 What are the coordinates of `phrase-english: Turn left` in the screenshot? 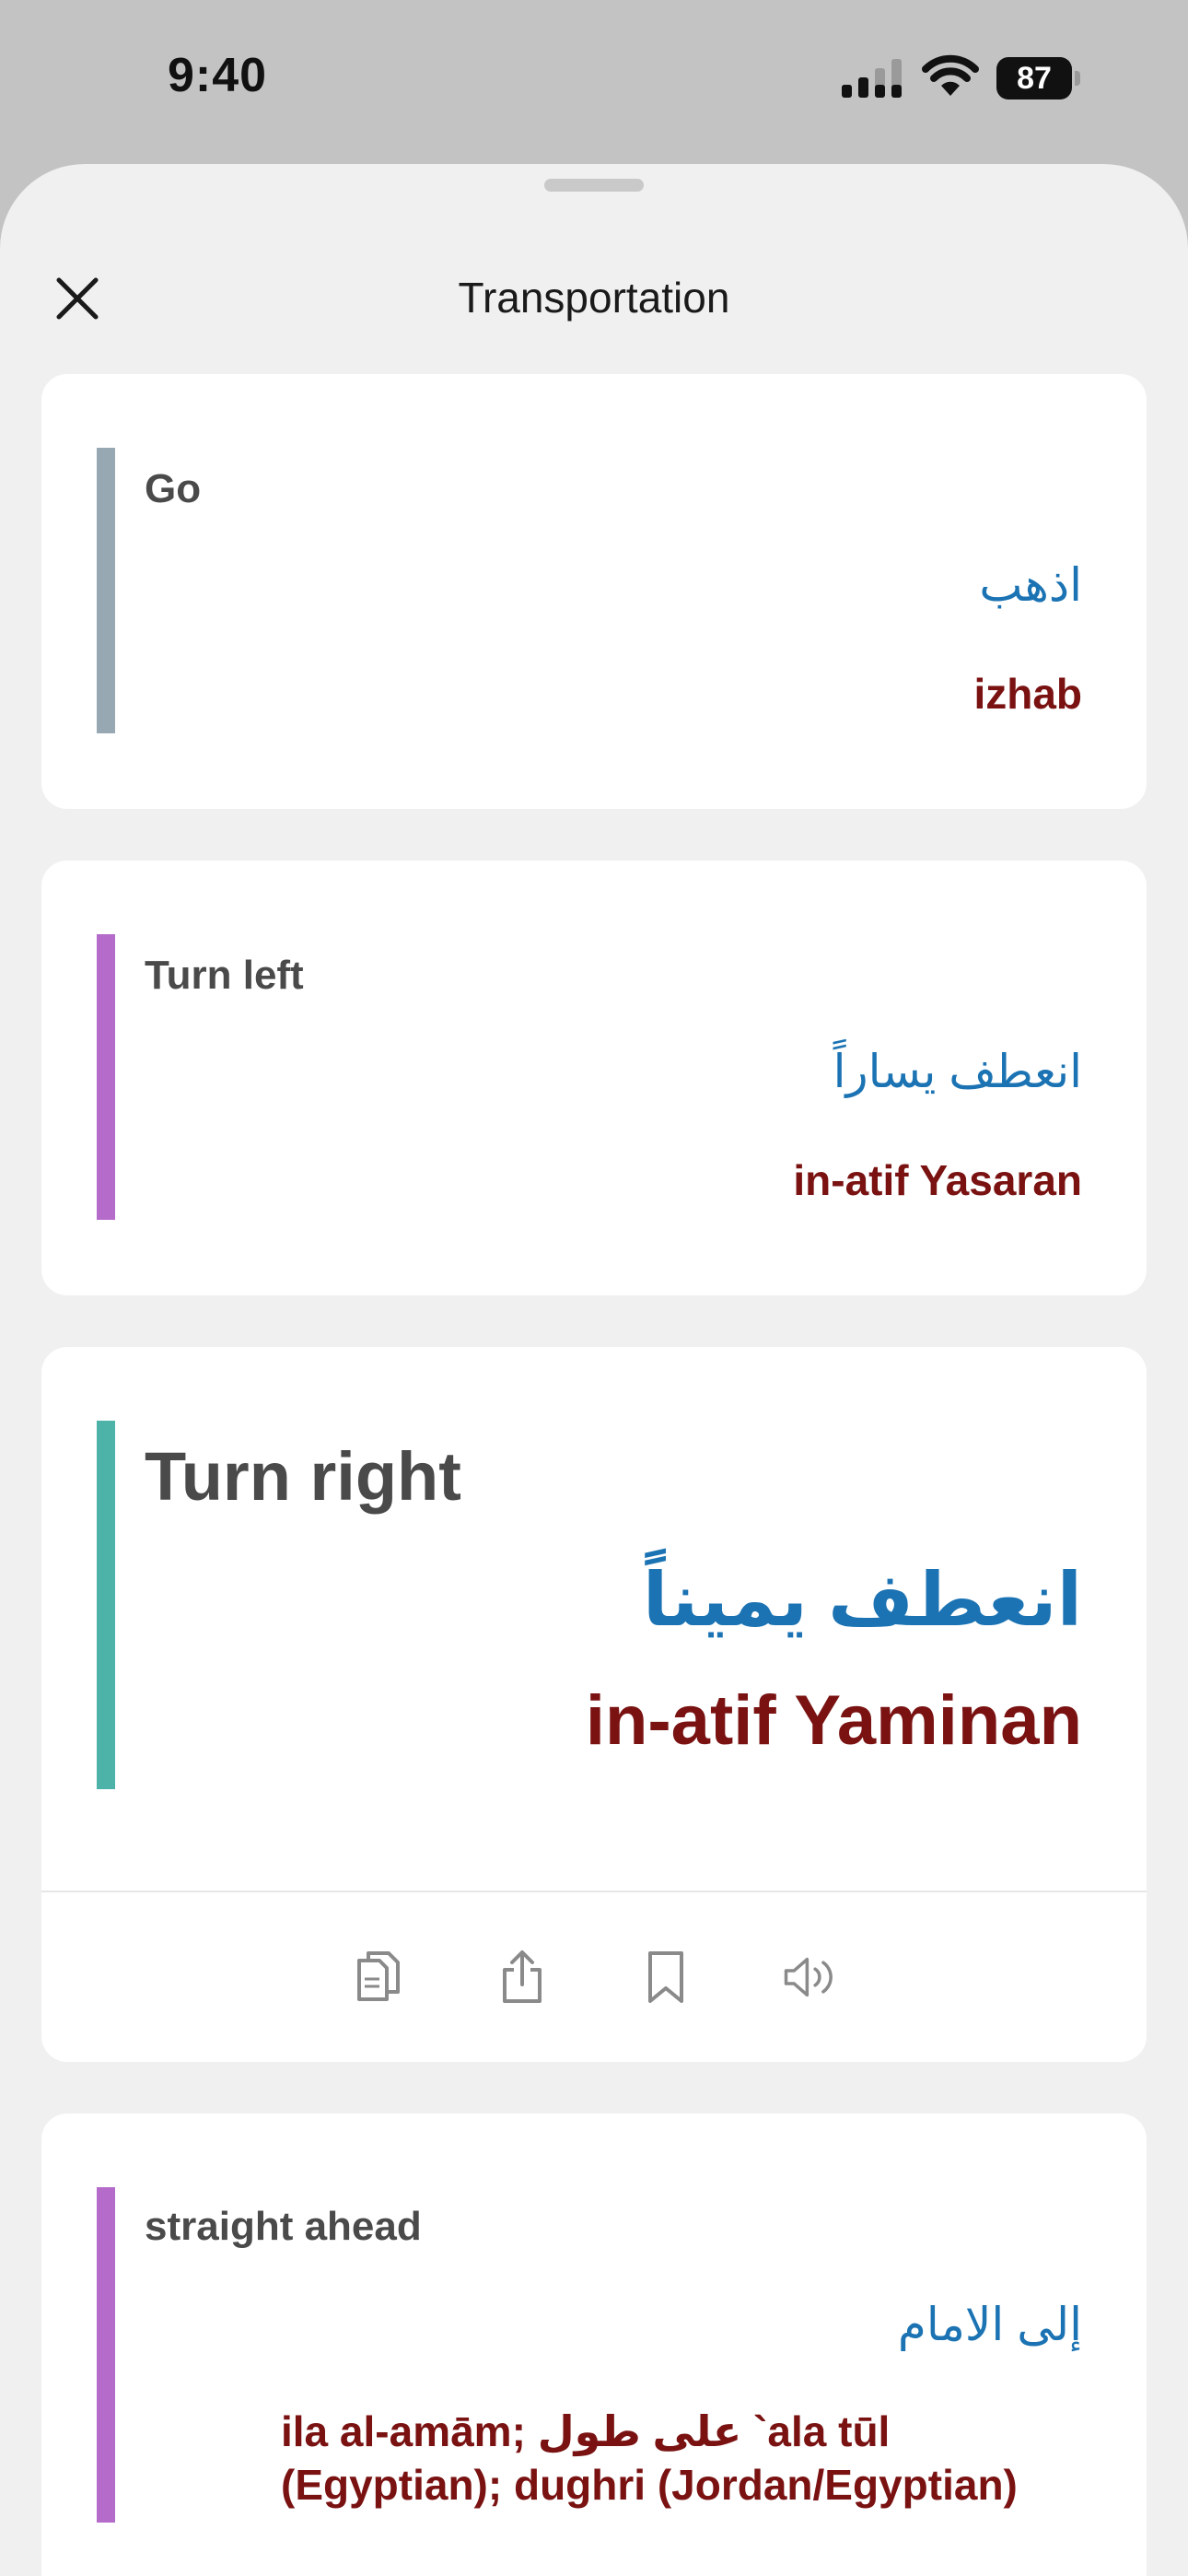 It's located at (224, 975).